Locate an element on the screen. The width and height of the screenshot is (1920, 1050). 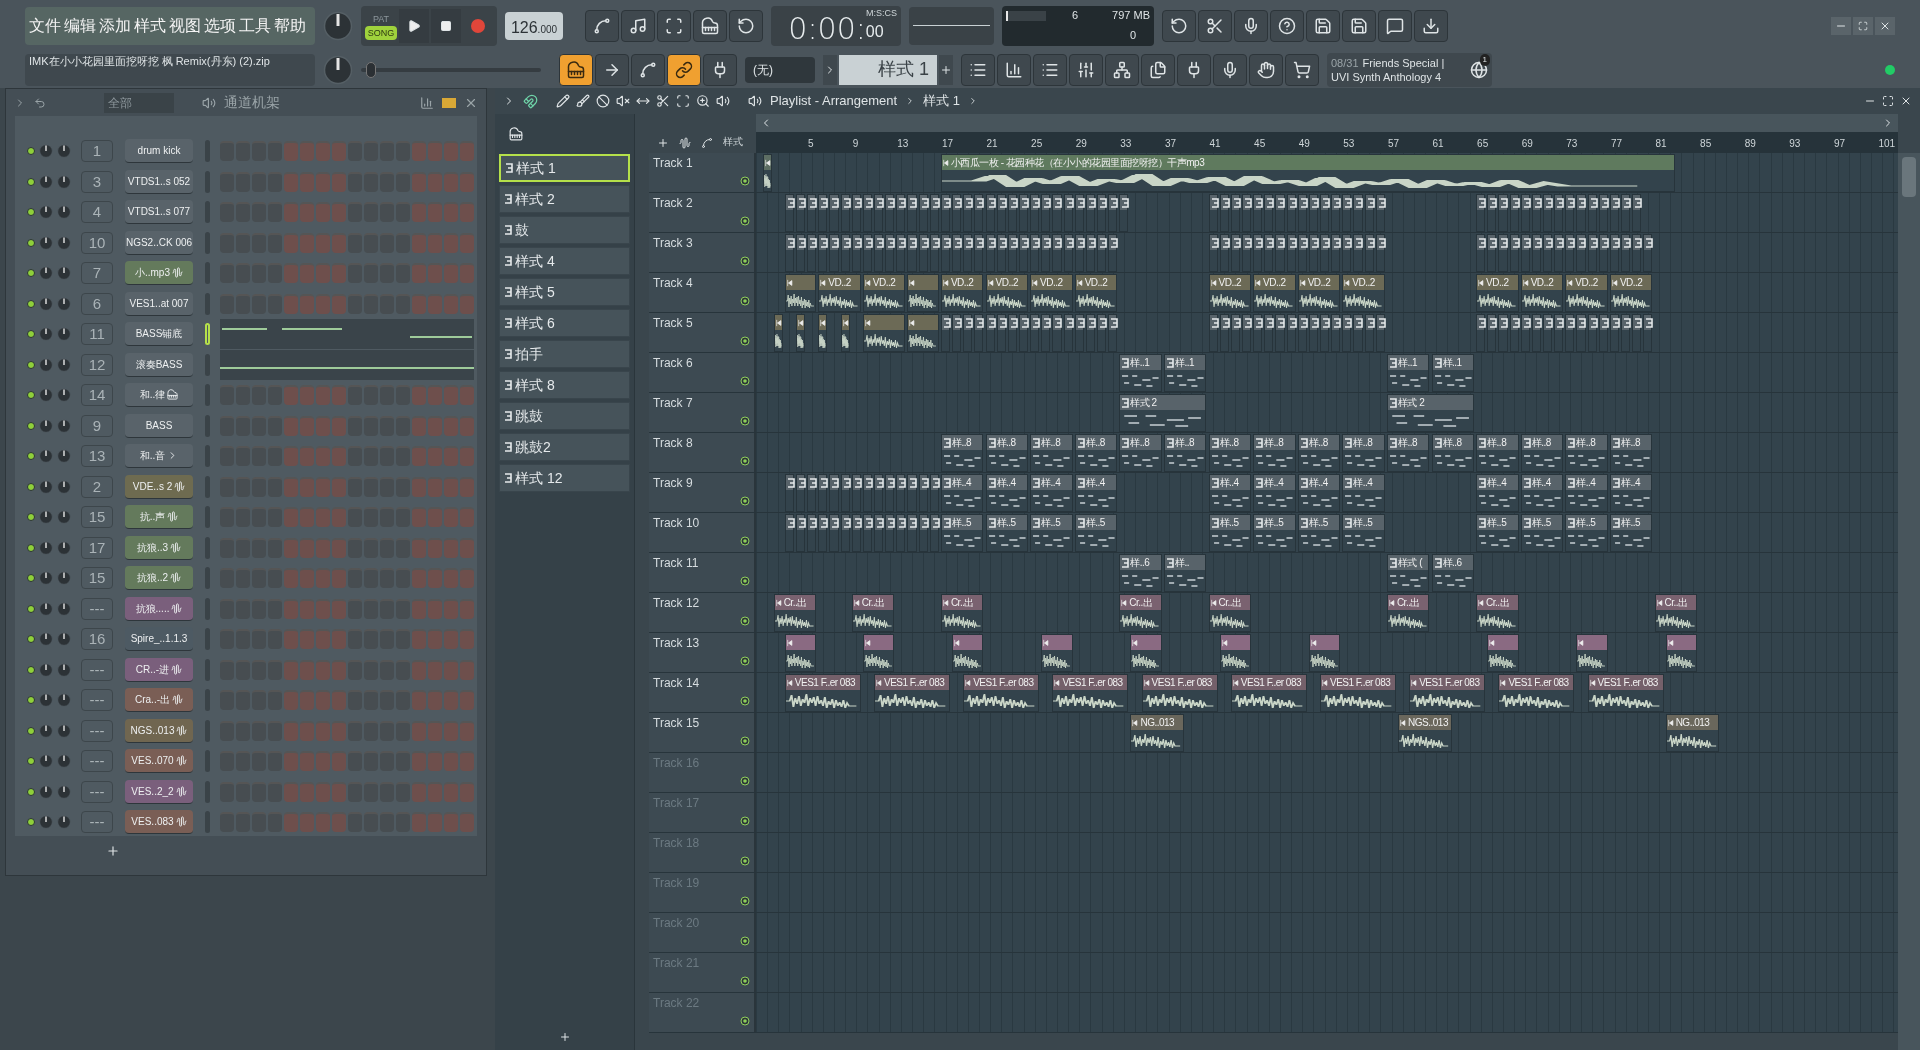
playlist-clip: 样.. is located at coordinates (1185, 573).